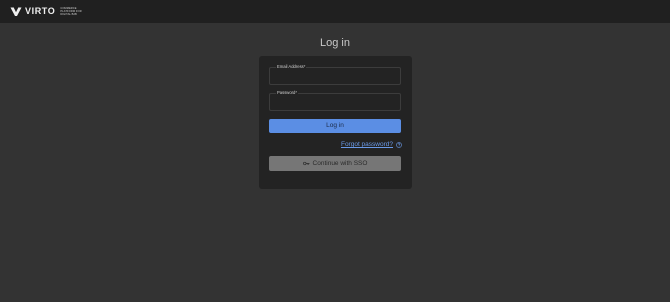 This screenshot has height=302, width=670. I want to click on key-icon, so click(306, 163).